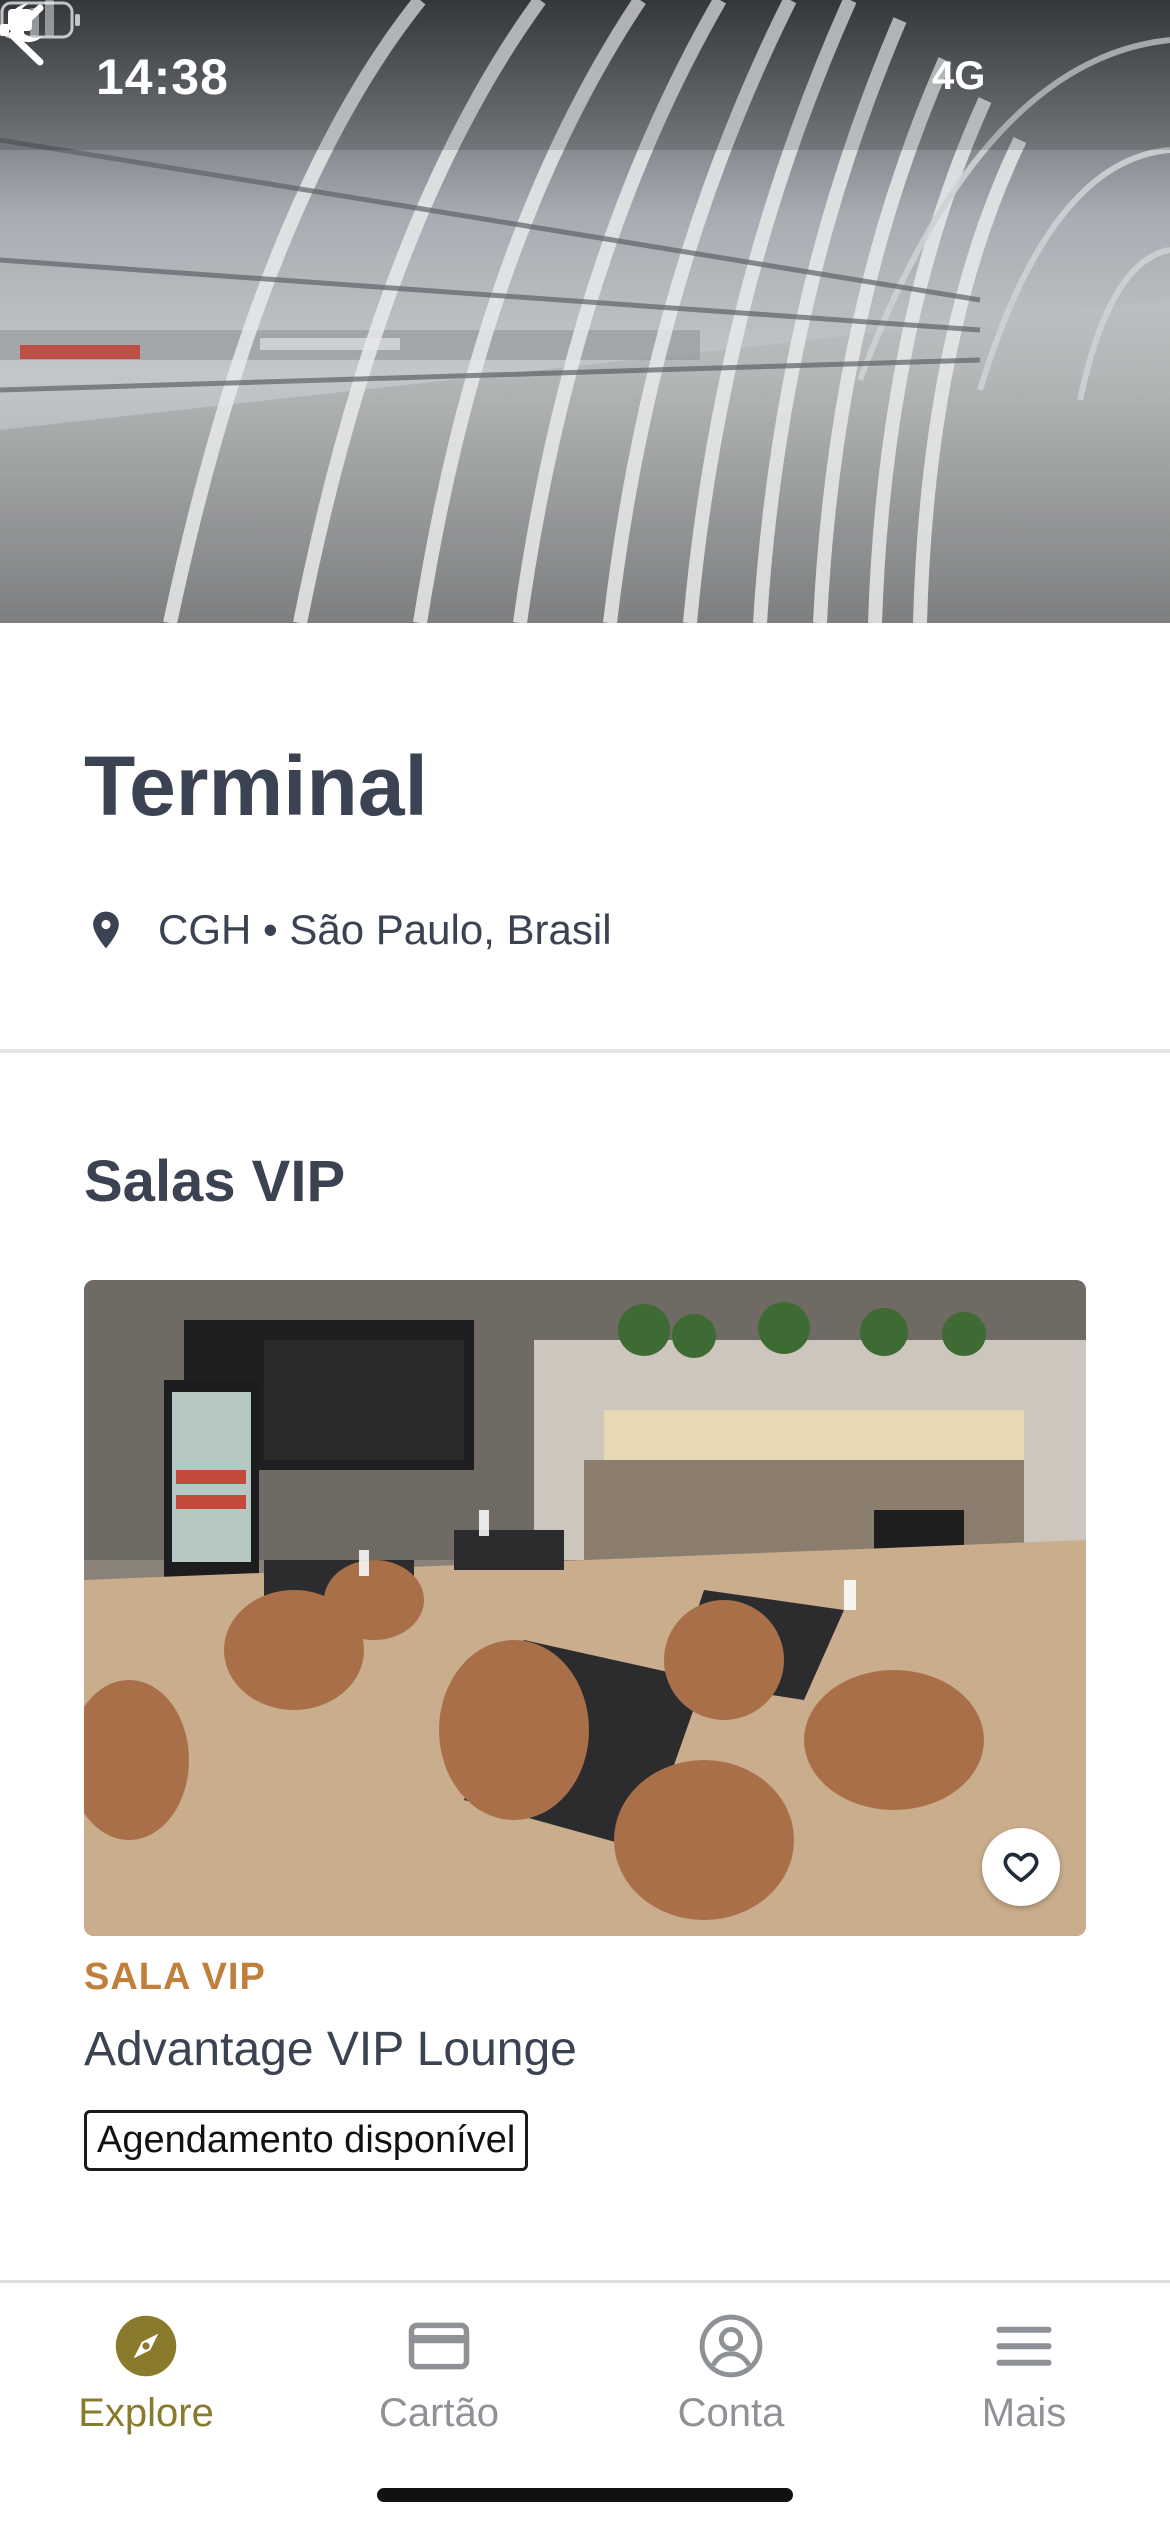 The width and height of the screenshot is (1170, 2535). Describe the element at coordinates (106, 930) in the screenshot. I see `map-pin-icon` at that location.